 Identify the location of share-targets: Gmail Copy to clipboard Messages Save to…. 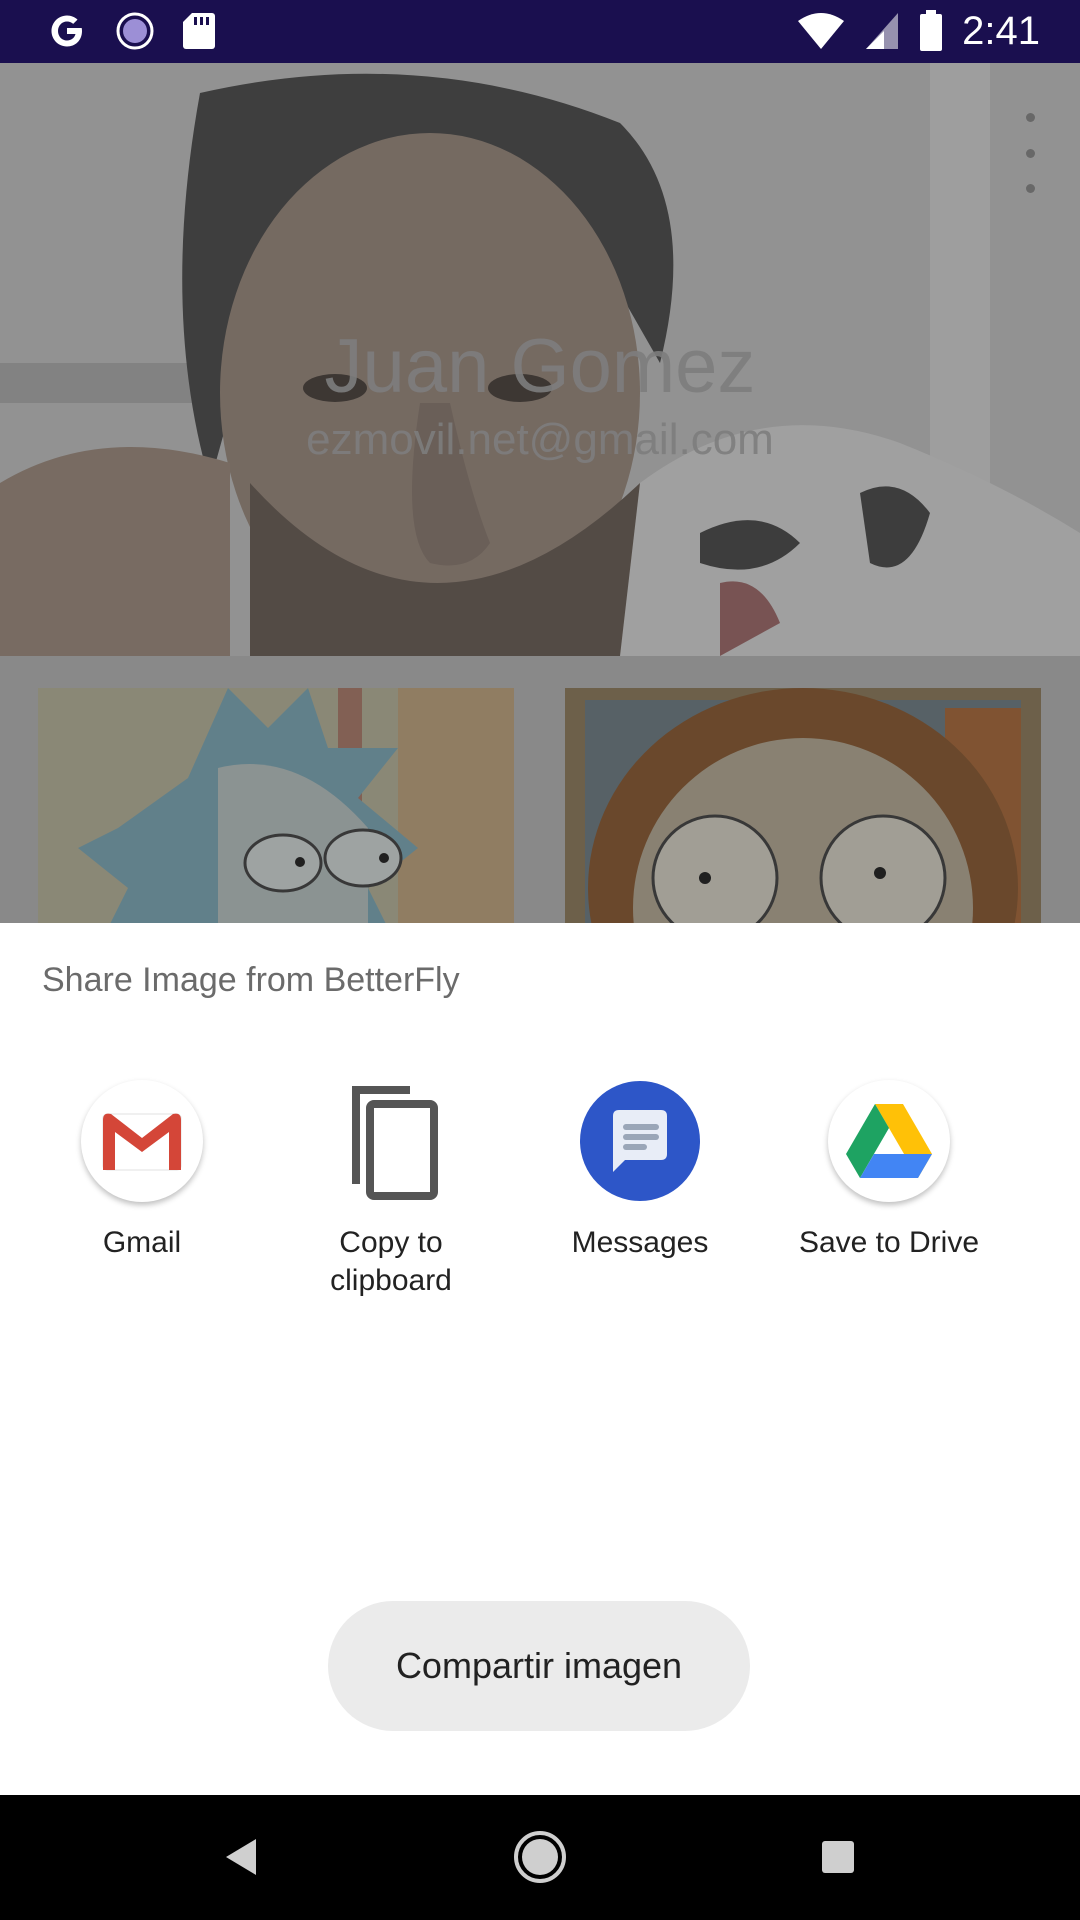
(540, 1210).